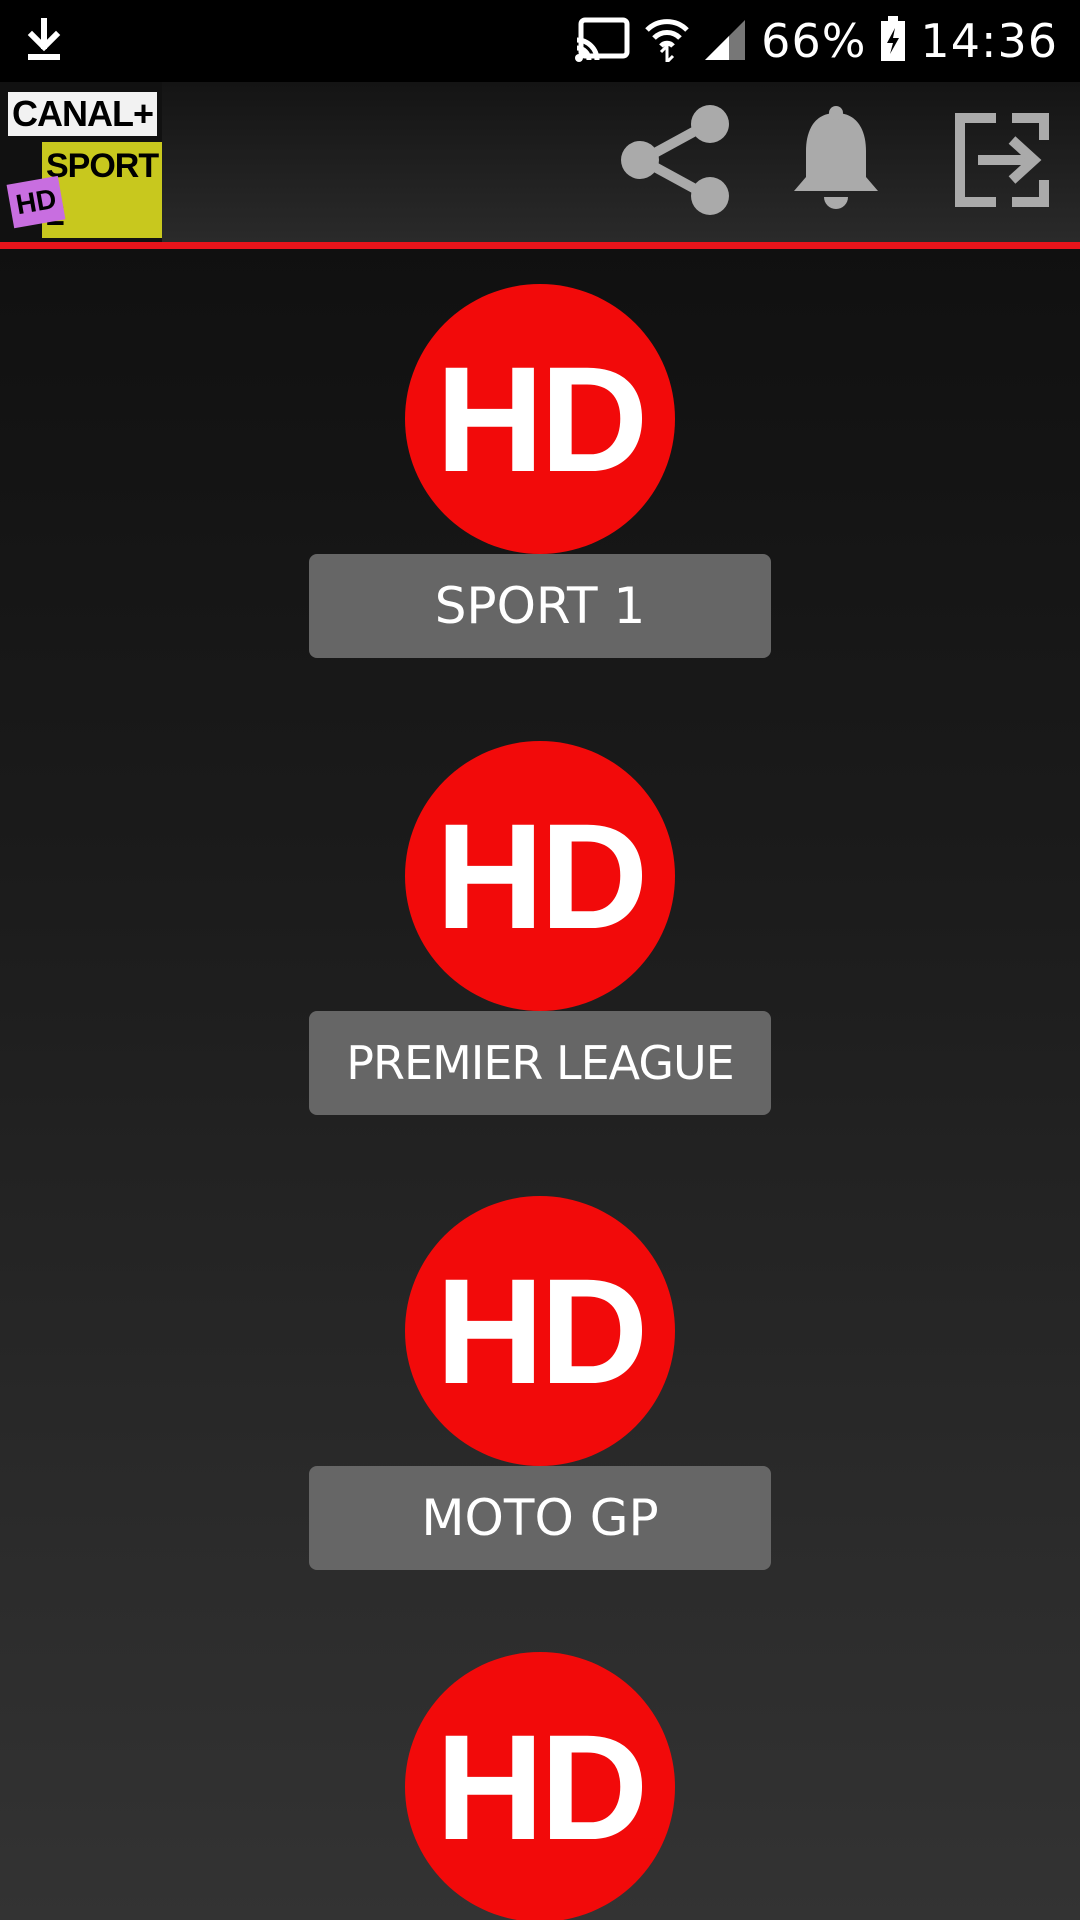 The height and width of the screenshot is (1920, 1080). I want to click on channel-button-sport-1: SPORT 1, so click(540, 606).